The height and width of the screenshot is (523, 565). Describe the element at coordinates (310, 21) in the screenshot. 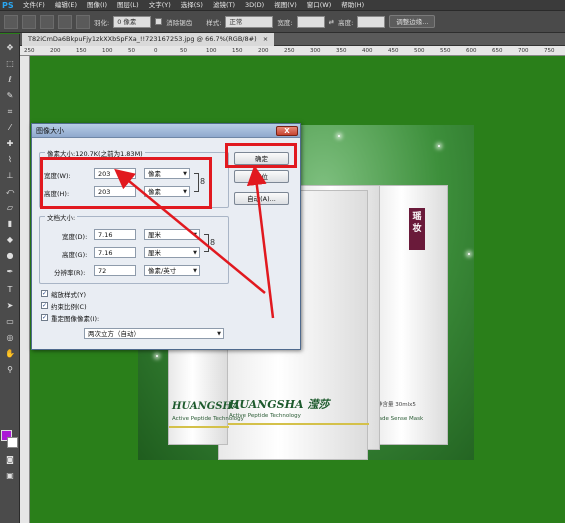

I see `width-input` at that location.